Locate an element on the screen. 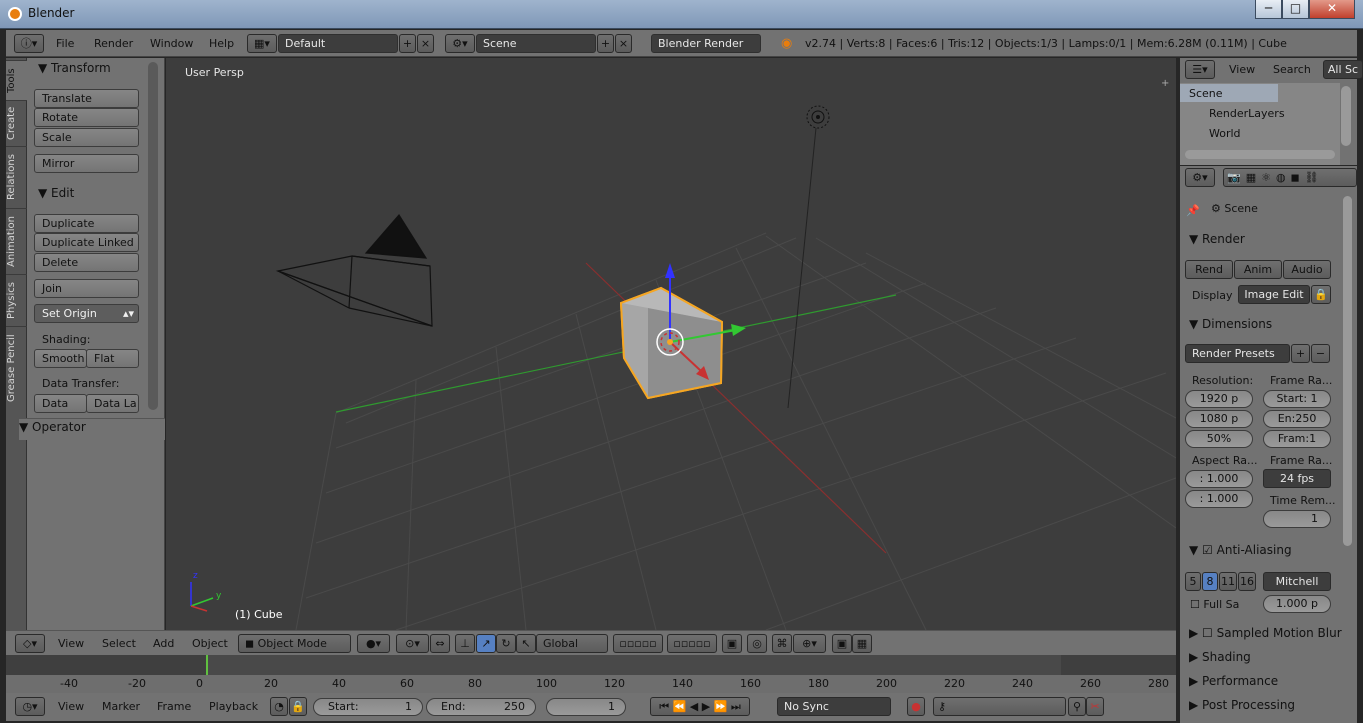 This screenshot has height=723, width=1363. scene-icon: ⚙▾ is located at coordinates (460, 43).